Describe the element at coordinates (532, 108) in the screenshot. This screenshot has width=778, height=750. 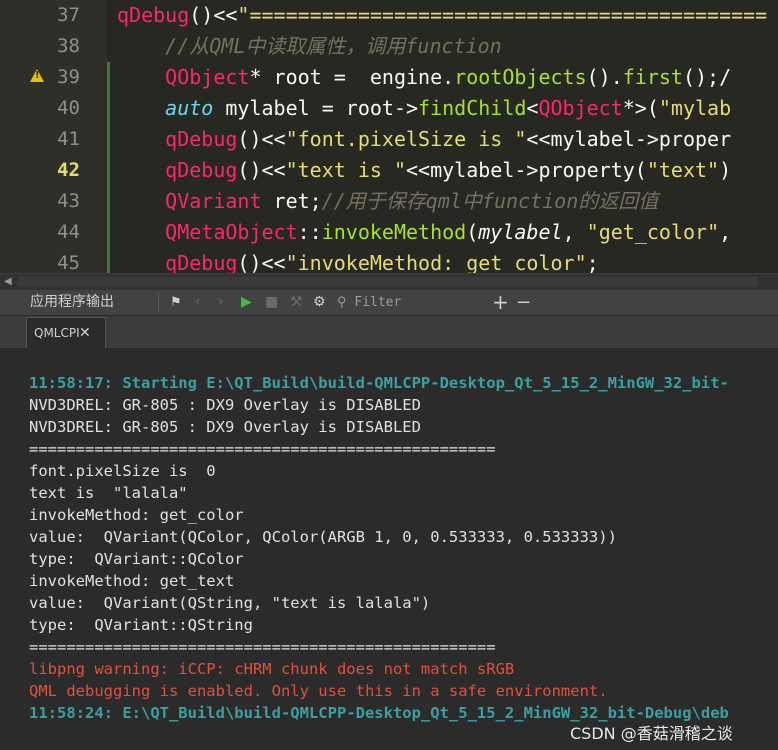
I see `code-token: <` at that location.